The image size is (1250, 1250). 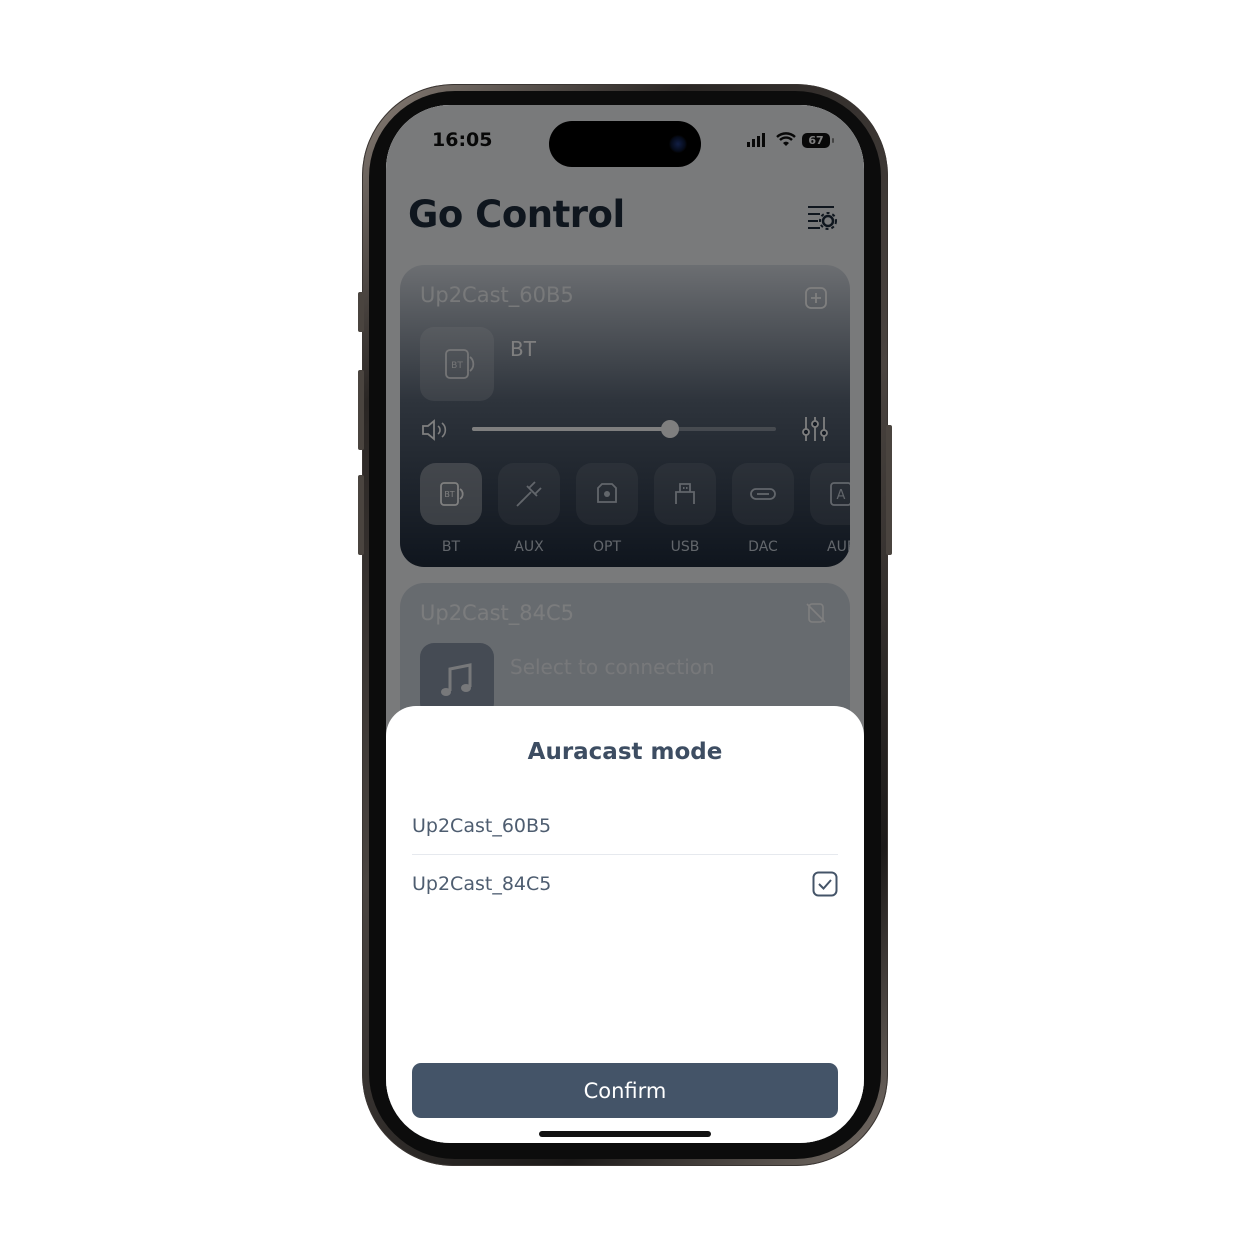 What do you see at coordinates (625, 752) in the screenshot?
I see `sheet-title: Auracast mode` at bounding box center [625, 752].